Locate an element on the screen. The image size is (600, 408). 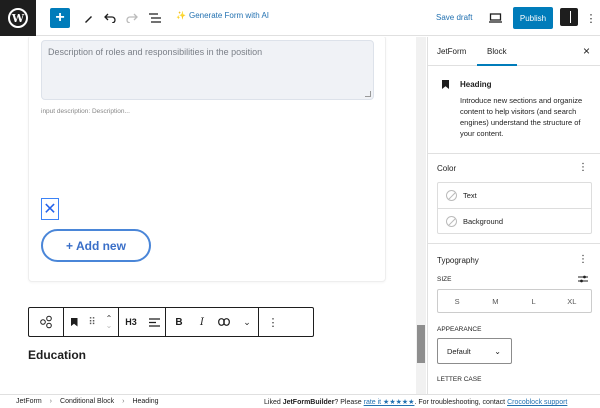
close-sidebar-icon: × is located at coordinates (586, 51).